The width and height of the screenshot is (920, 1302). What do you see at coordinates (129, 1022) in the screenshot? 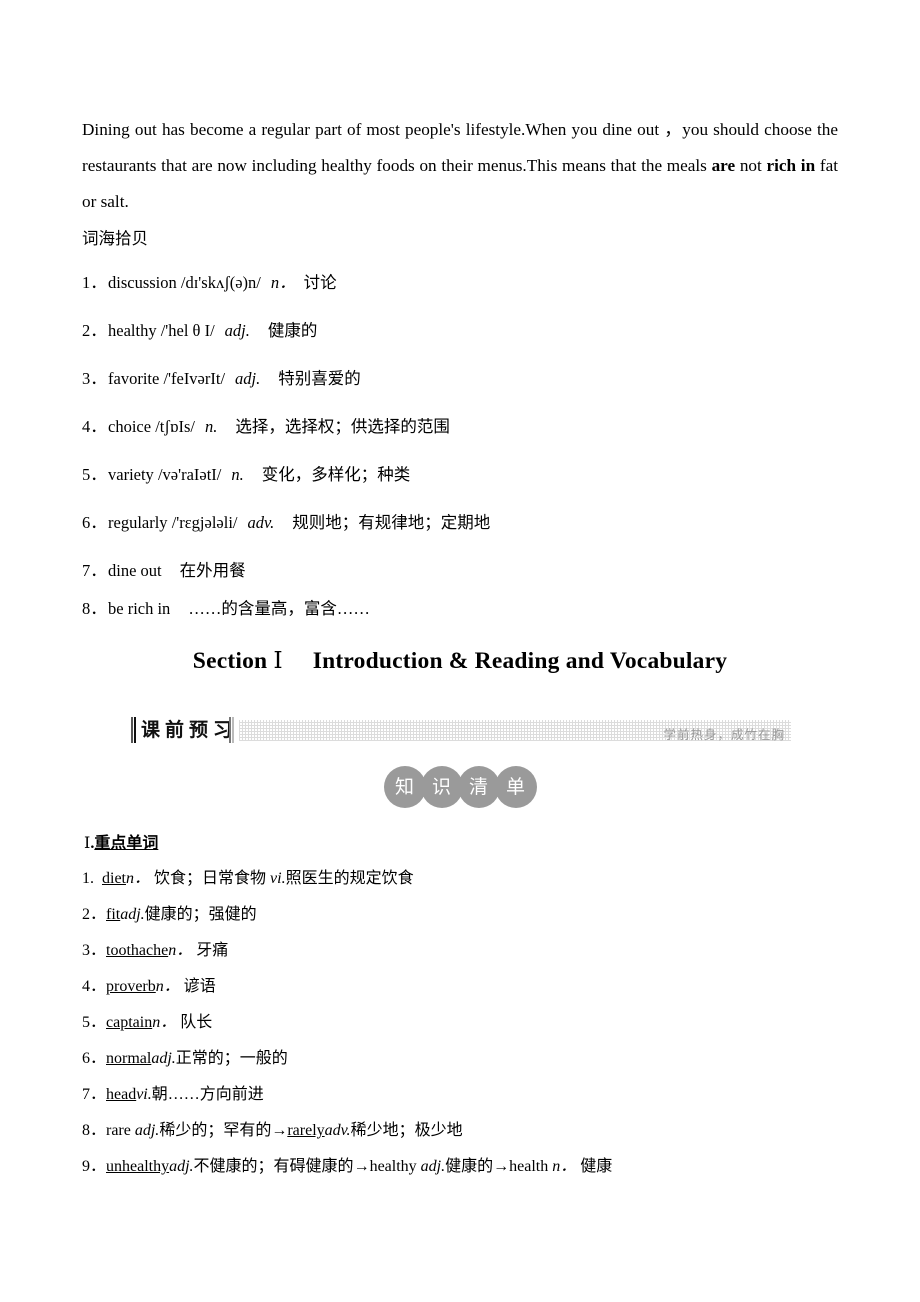
I see `keyword-word: captain` at bounding box center [129, 1022].